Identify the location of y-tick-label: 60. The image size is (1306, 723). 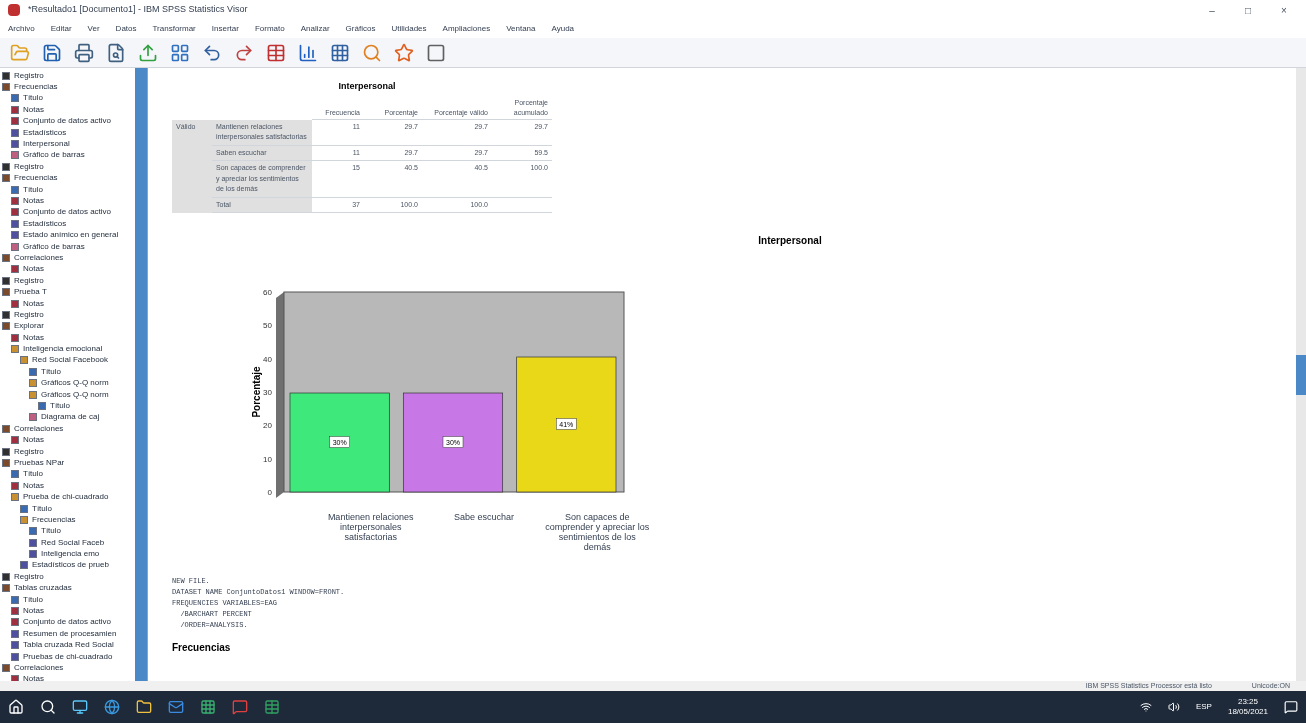
(267, 292).